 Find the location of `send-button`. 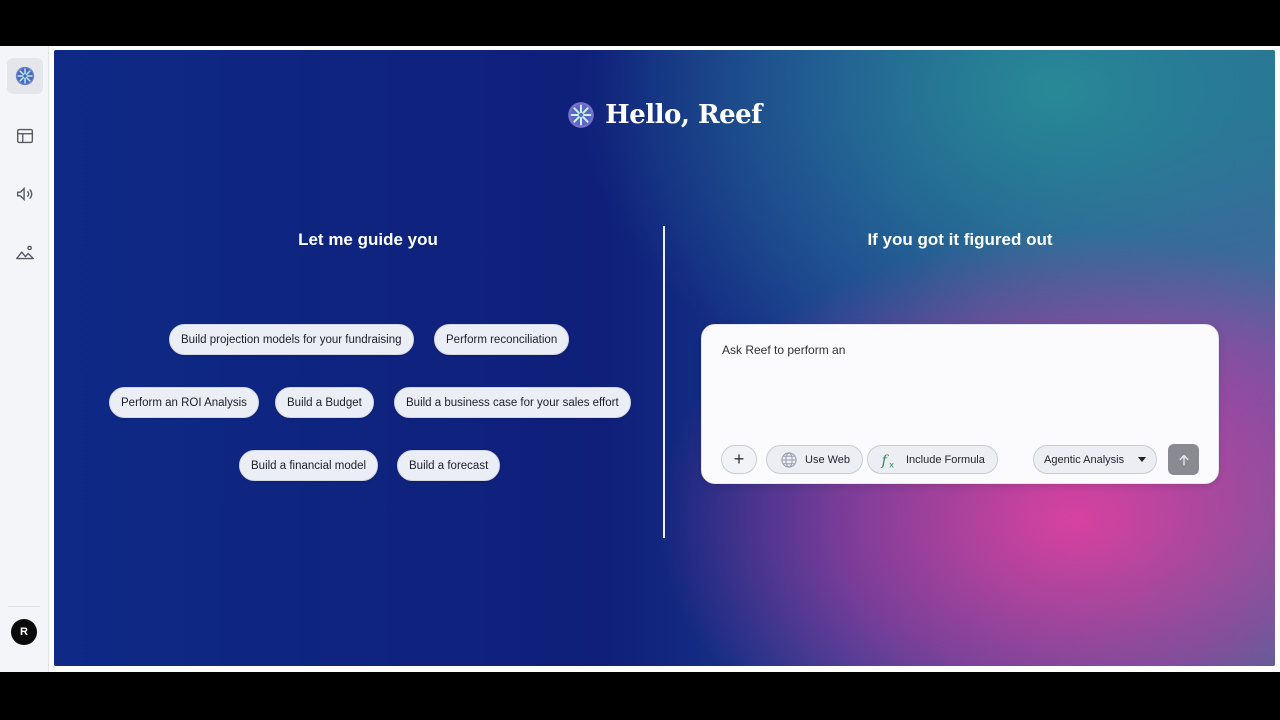

send-button is located at coordinates (1183, 459).